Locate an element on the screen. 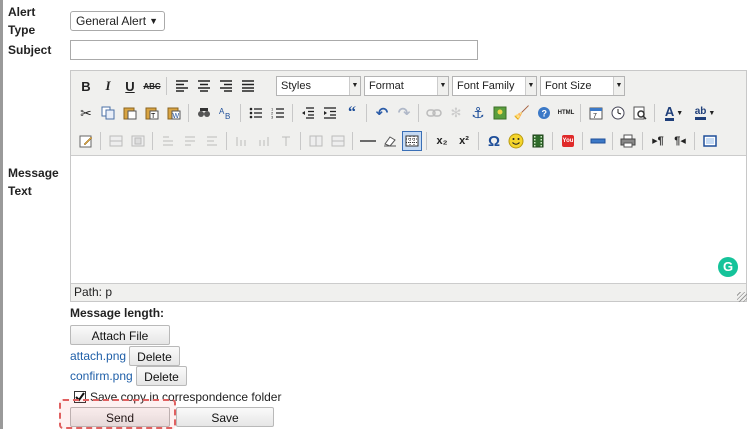  subject-input is located at coordinates (274, 50).